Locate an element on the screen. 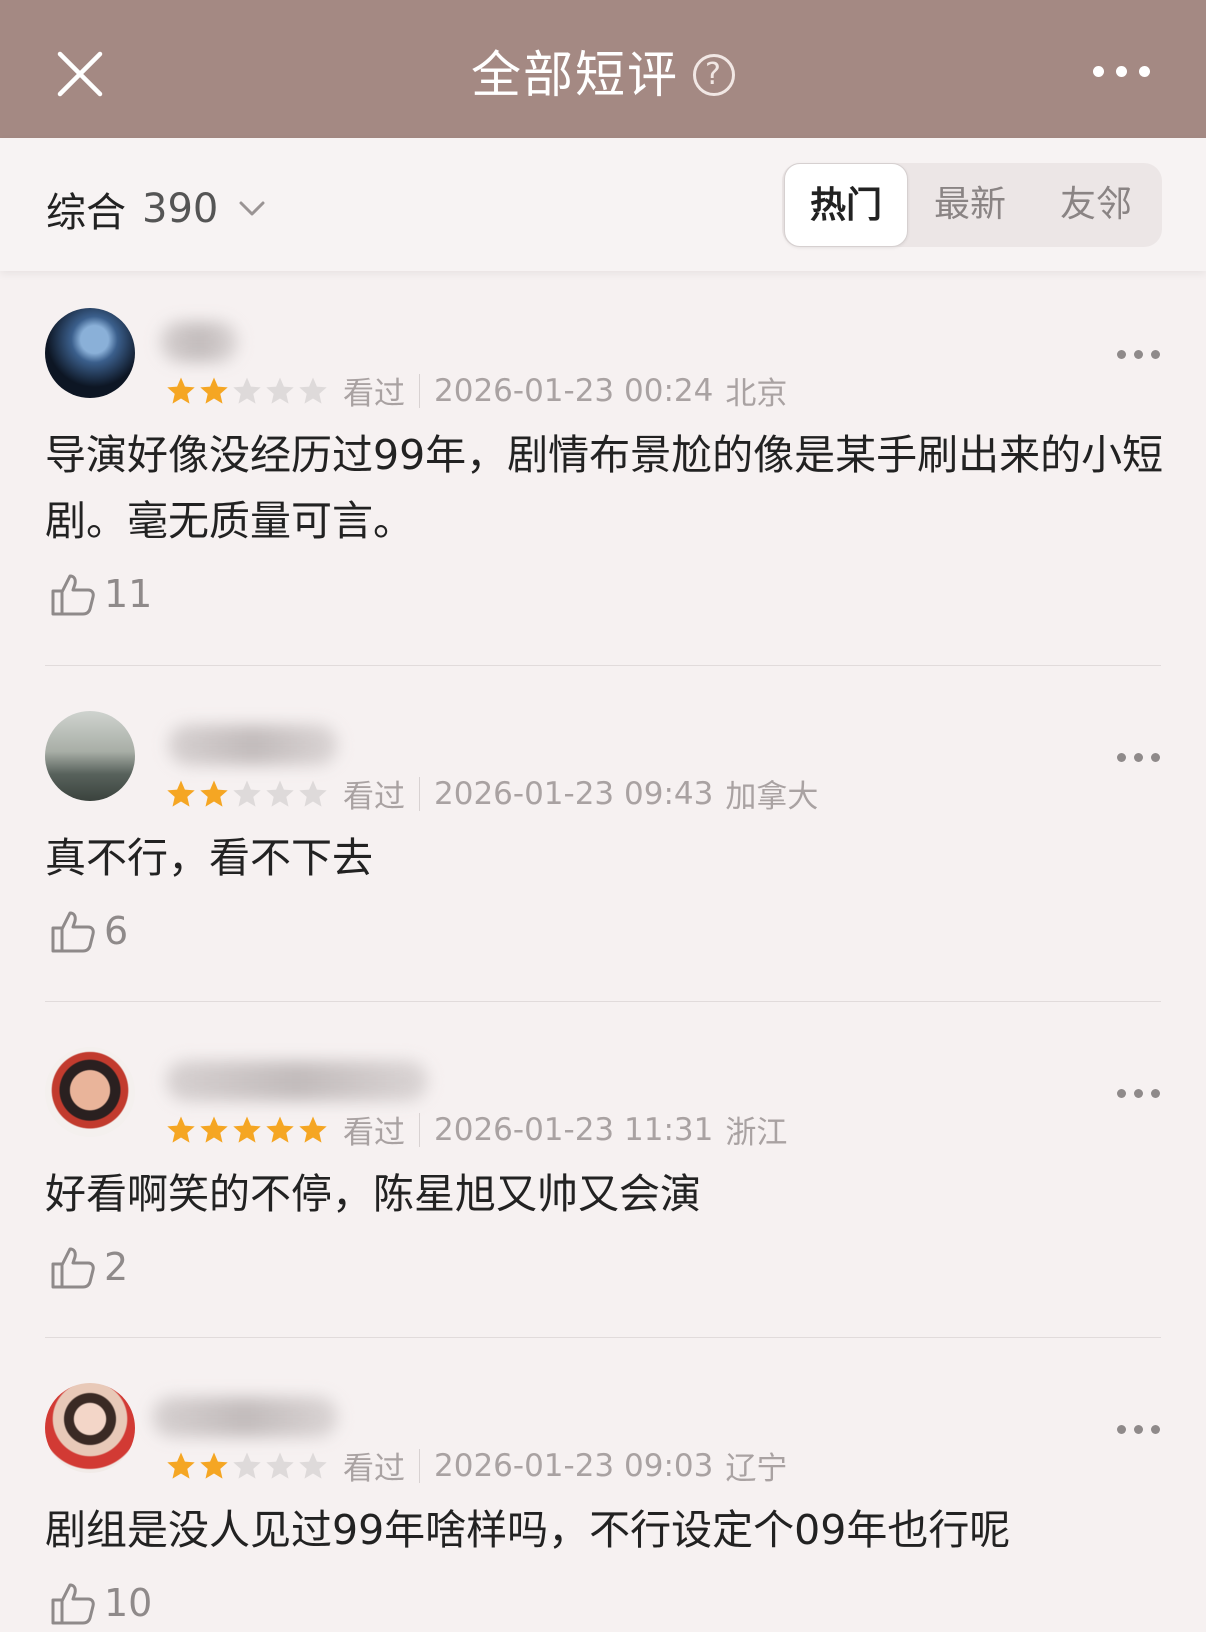 The height and width of the screenshot is (1632, 1206). tab-latest: 最新 is located at coordinates (970, 205).